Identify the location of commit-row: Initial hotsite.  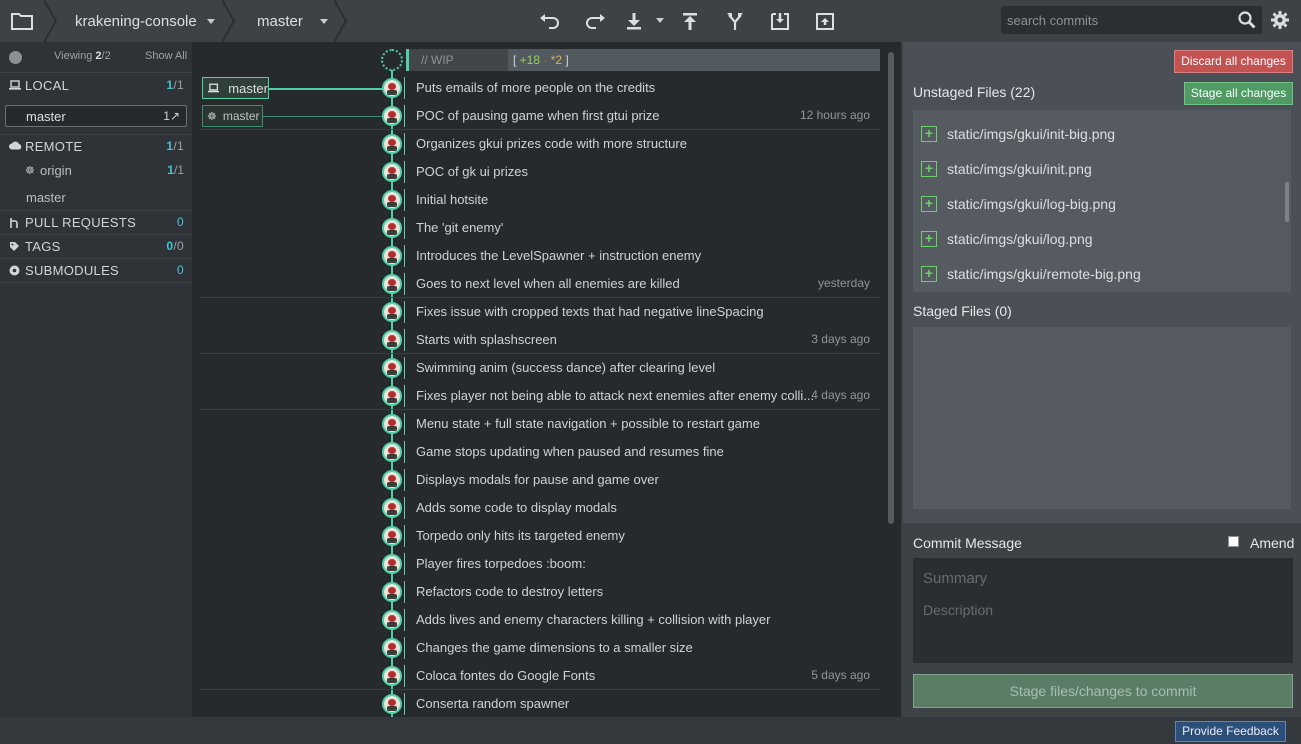
(546, 200).